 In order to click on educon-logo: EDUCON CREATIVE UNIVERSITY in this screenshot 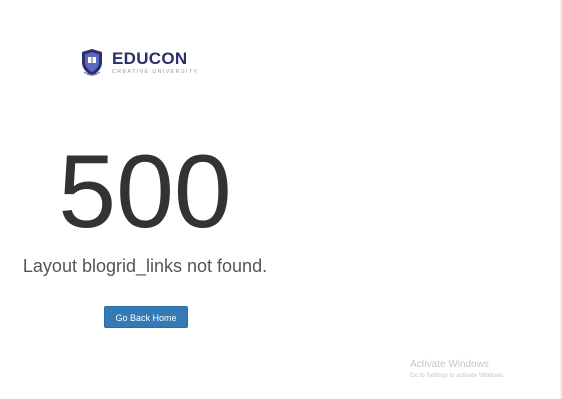, I will do `click(139, 63)`.